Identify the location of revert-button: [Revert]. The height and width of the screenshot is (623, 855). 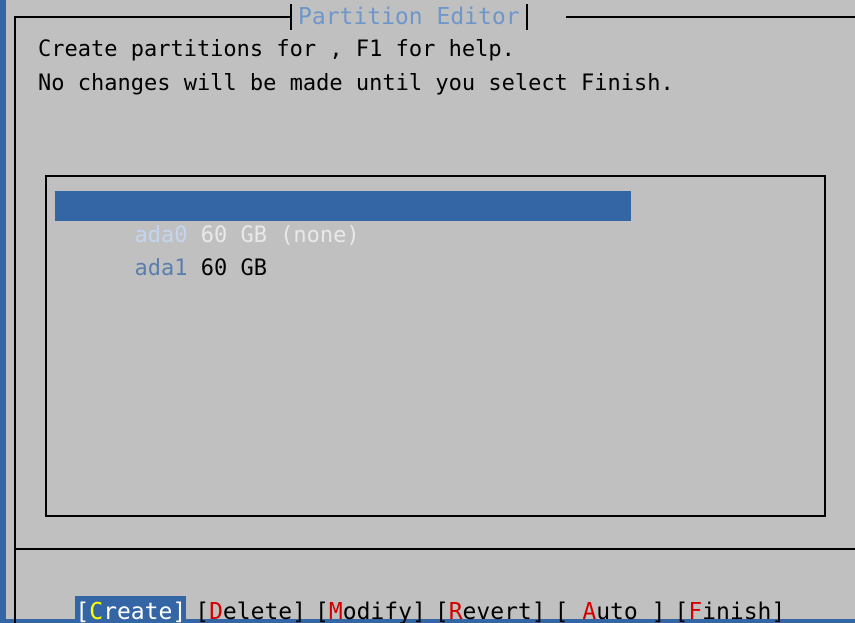
(490, 609).